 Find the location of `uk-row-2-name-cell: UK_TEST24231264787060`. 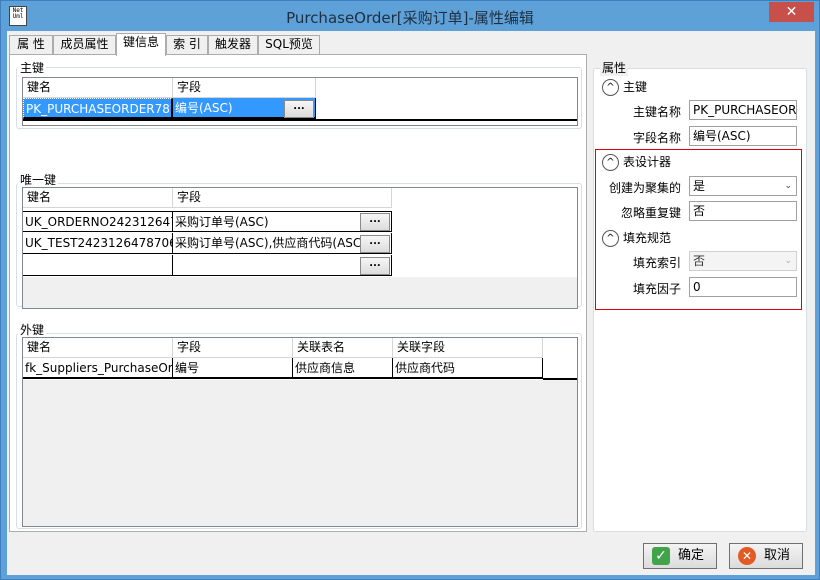

uk-row-2-name-cell: UK_TEST24231264787060 is located at coordinates (98, 243).